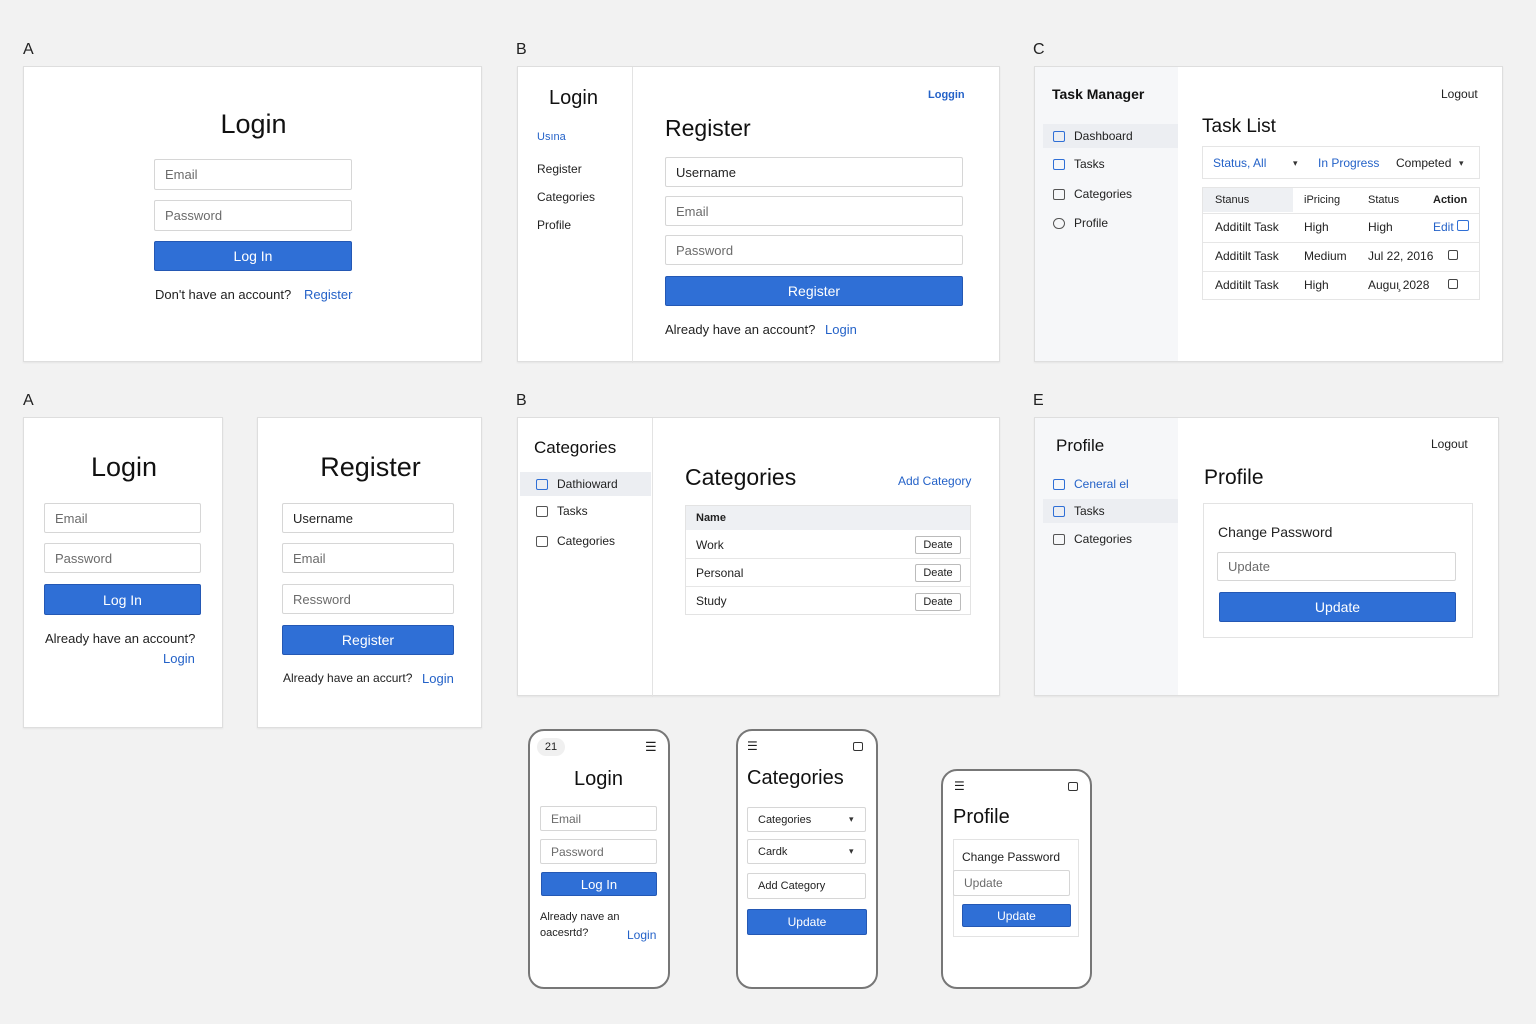 Image resolution: width=1536 pixels, height=1024 pixels. Describe the element at coordinates (223, 294) in the screenshot. I see `no-account-text: Don't have an account?` at that location.